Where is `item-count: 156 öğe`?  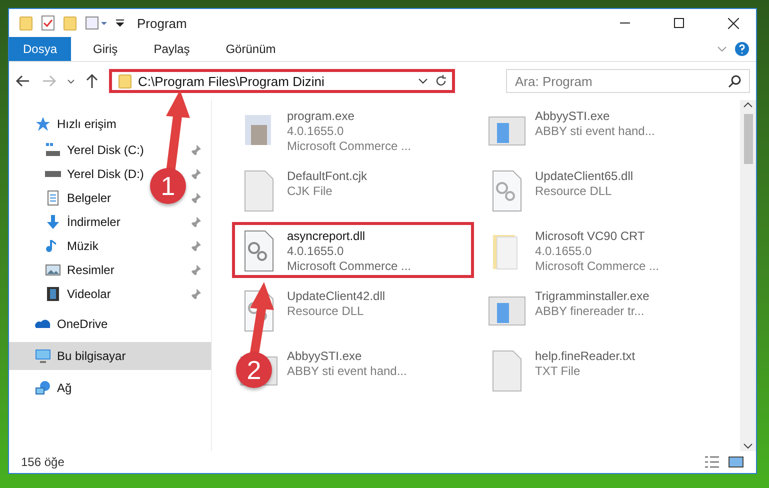 item-count: 156 öğe is located at coordinates (43, 462).